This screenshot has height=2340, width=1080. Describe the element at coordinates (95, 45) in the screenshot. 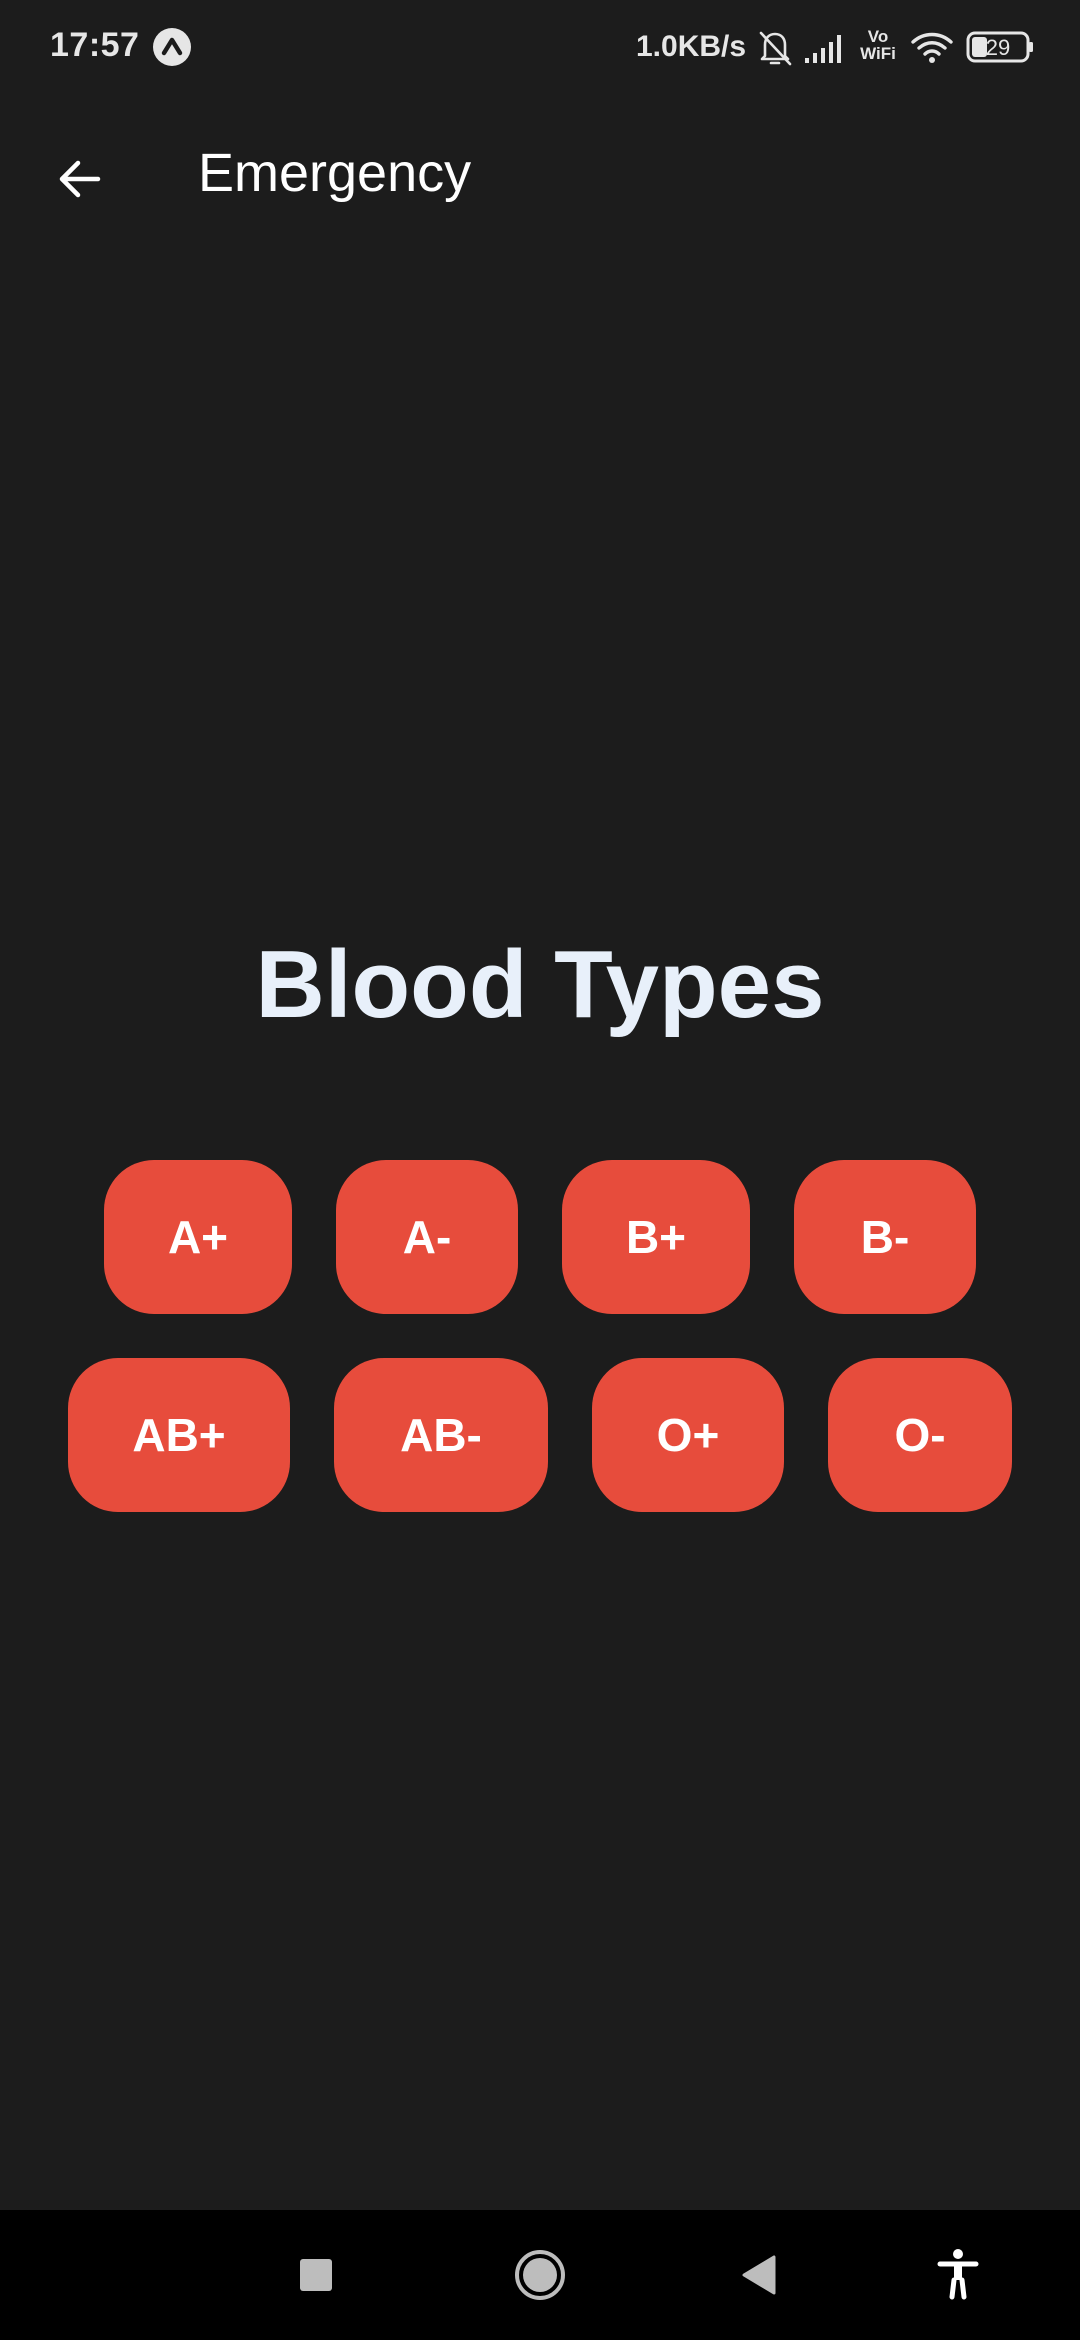

I see `status-time: 17:57` at that location.